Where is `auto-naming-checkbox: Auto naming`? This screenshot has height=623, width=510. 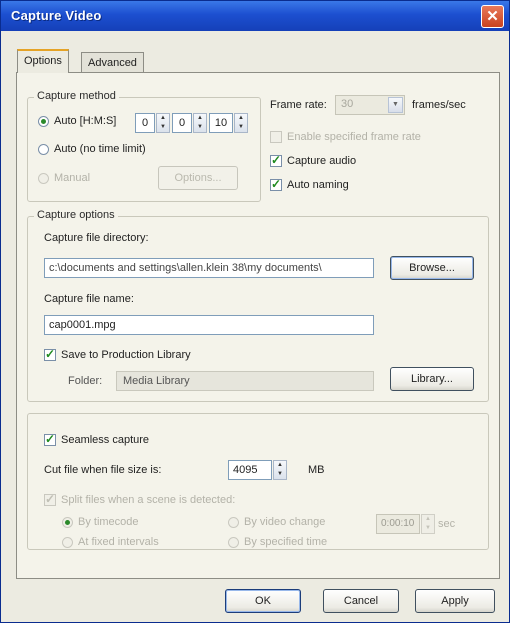 auto-naming-checkbox: Auto naming is located at coordinates (309, 184).